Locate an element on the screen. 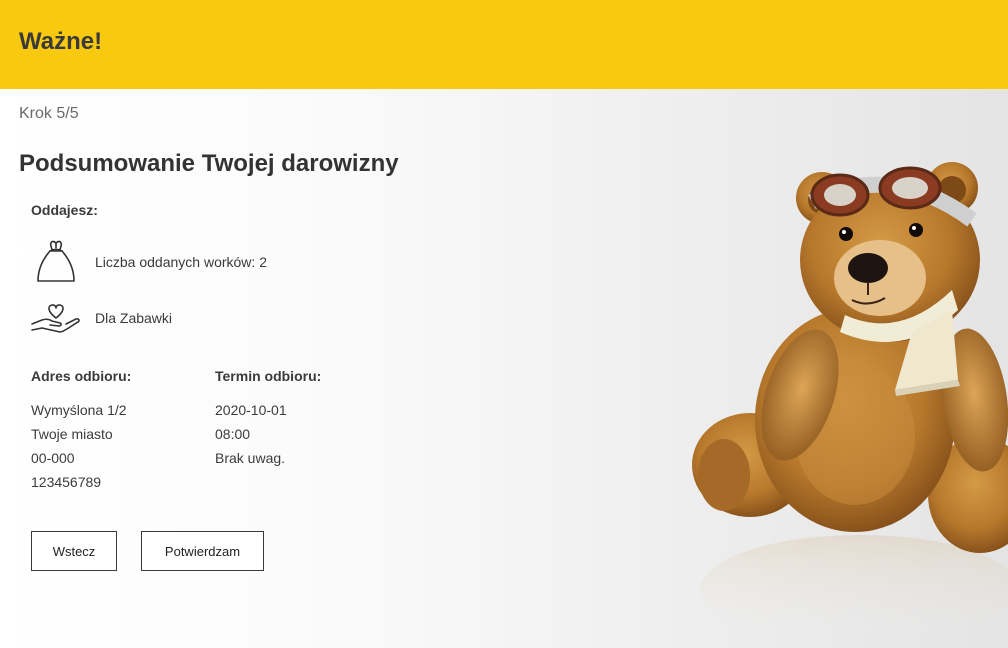 The height and width of the screenshot is (648, 1008). pickup-date: 2020-10-01 is located at coordinates (251, 410).